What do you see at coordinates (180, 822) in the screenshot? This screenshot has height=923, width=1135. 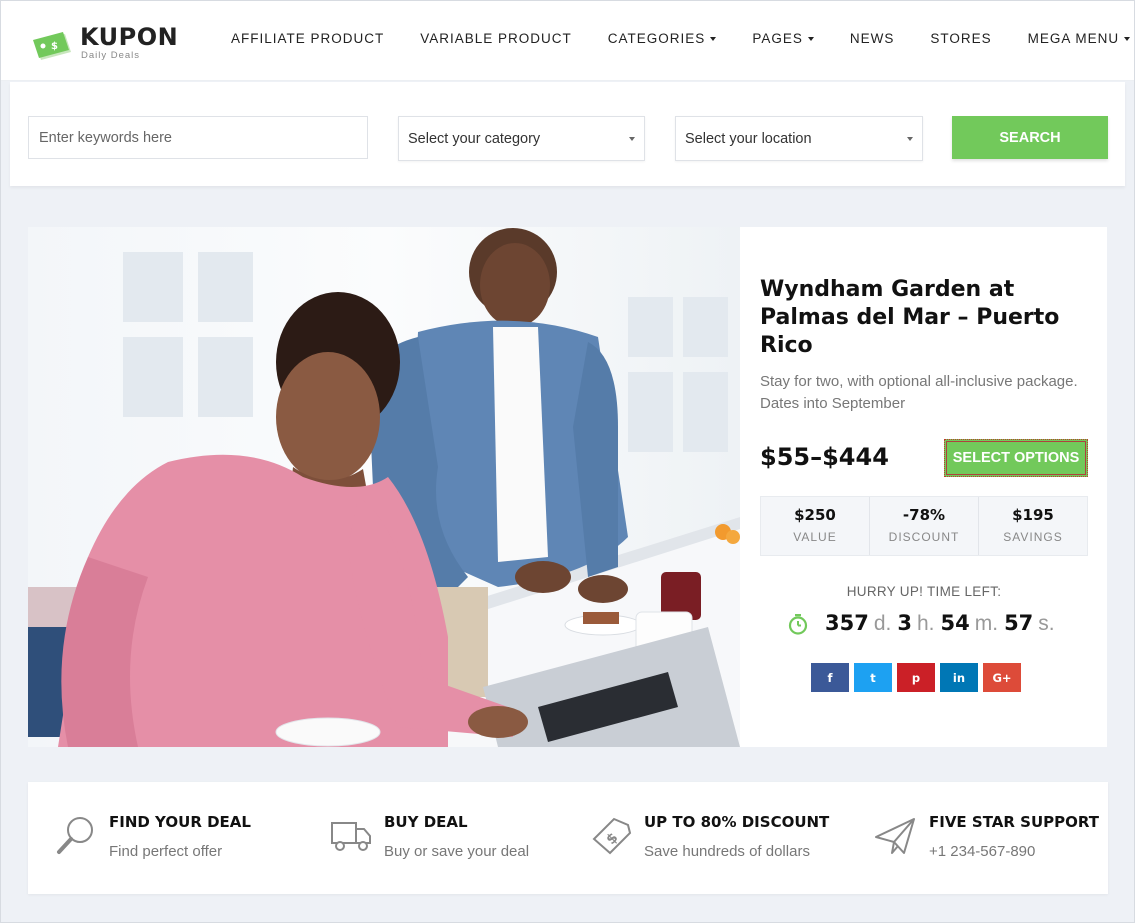 I see `feature-title: FIND YOUR DEAL` at bounding box center [180, 822].